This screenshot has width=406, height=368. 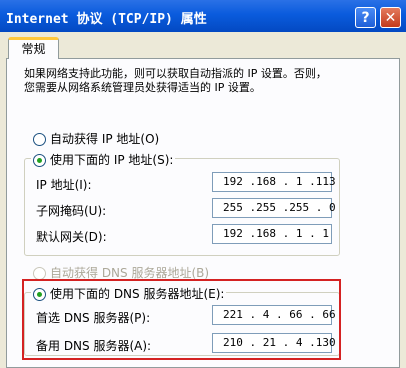 I want to click on gateway-field: 192 .168 . 1 . 1, so click(x=272, y=234).